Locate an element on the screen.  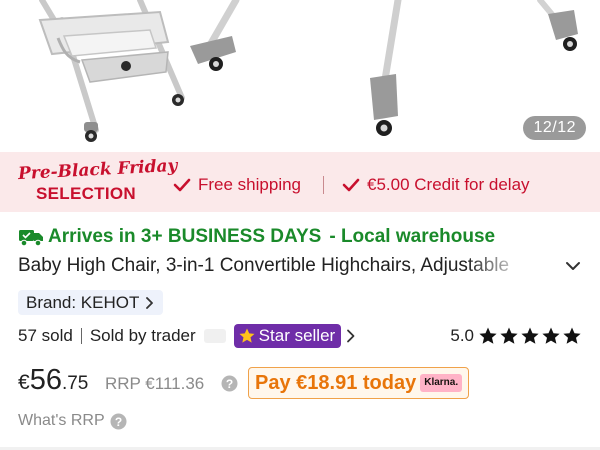
rrp-price: RRP €111.36 is located at coordinates (155, 383).